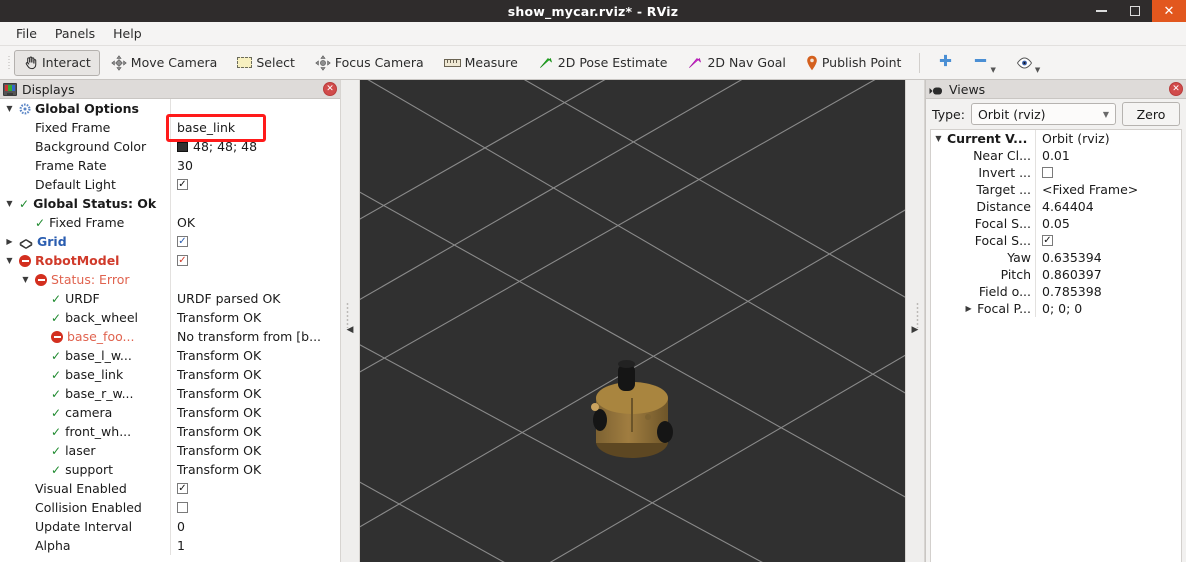  Describe the element at coordinates (736, 63) in the screenshot. I see `tool-2d-nav-goal: 2D Nav Goal` at that location.